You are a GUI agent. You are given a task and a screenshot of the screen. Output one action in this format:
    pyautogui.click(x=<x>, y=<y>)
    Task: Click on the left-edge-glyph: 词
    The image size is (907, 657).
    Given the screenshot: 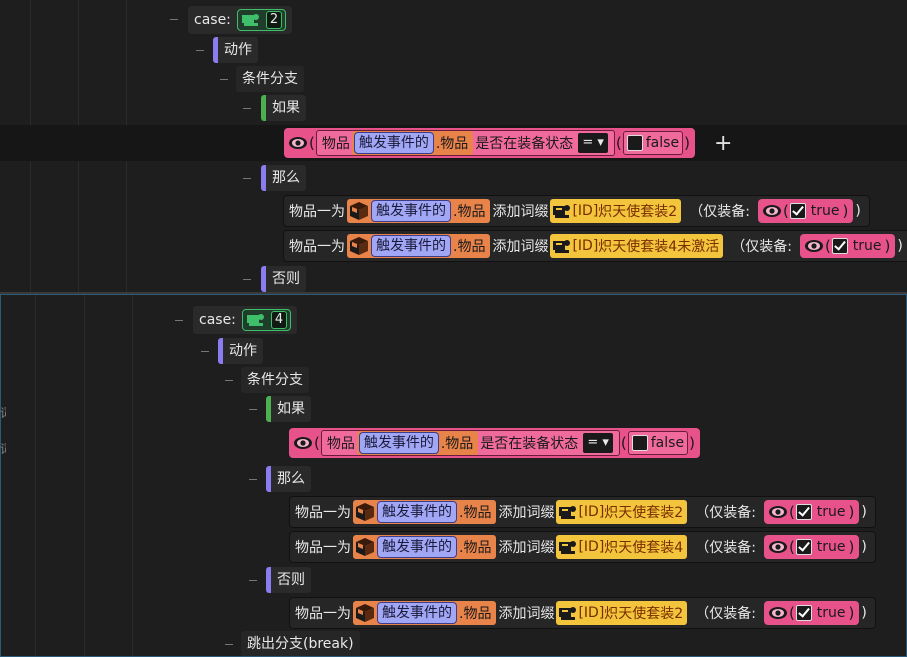 What is the action you would take?
    pyautogui.click(x=3, y=448)
    